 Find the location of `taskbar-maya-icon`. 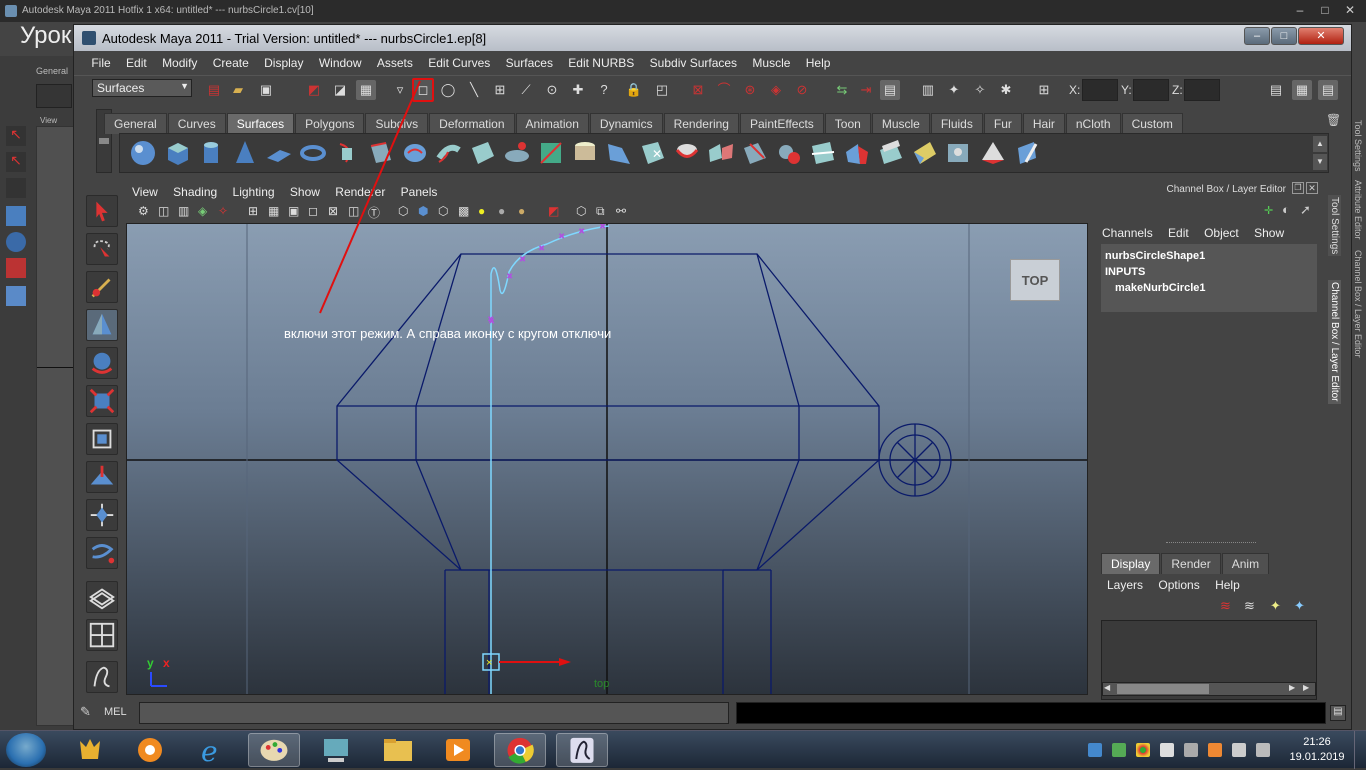

taskbar-maya-icon is located at coordinates (582, 750).